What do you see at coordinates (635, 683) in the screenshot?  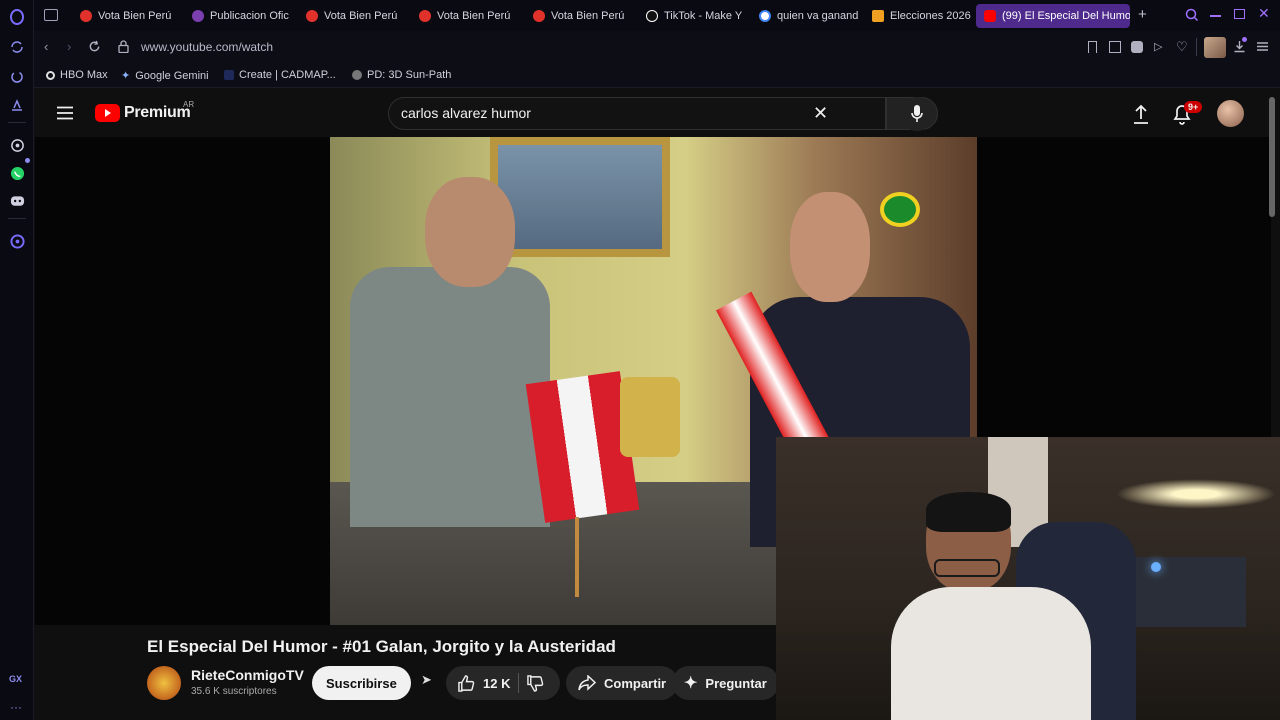 I see `share-label: Compartir` at bounding box center [635, 683].